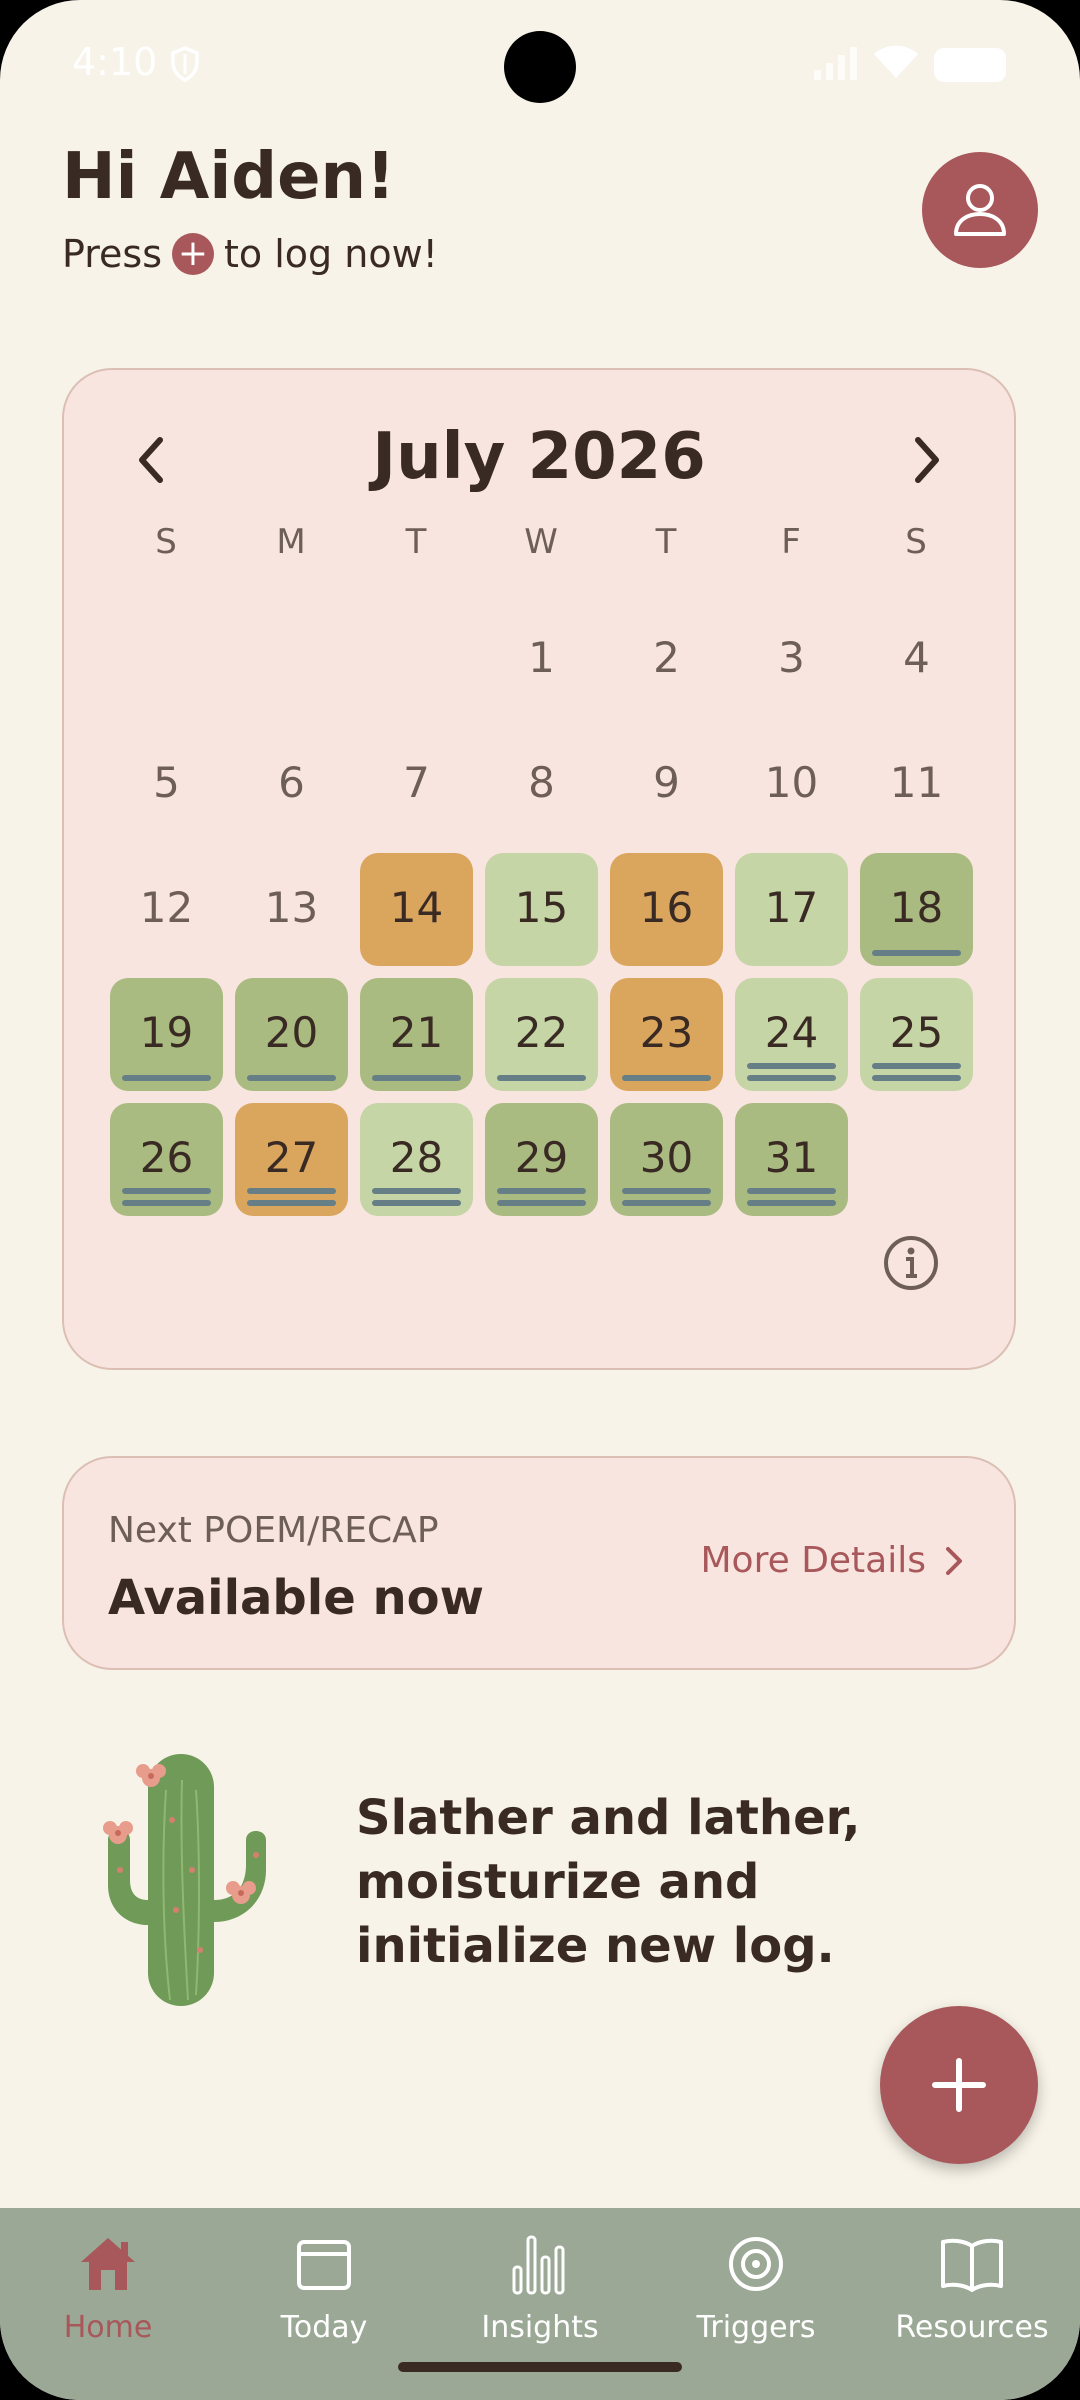  I want to click on calendar-day-number: 16, so click(666, 907).